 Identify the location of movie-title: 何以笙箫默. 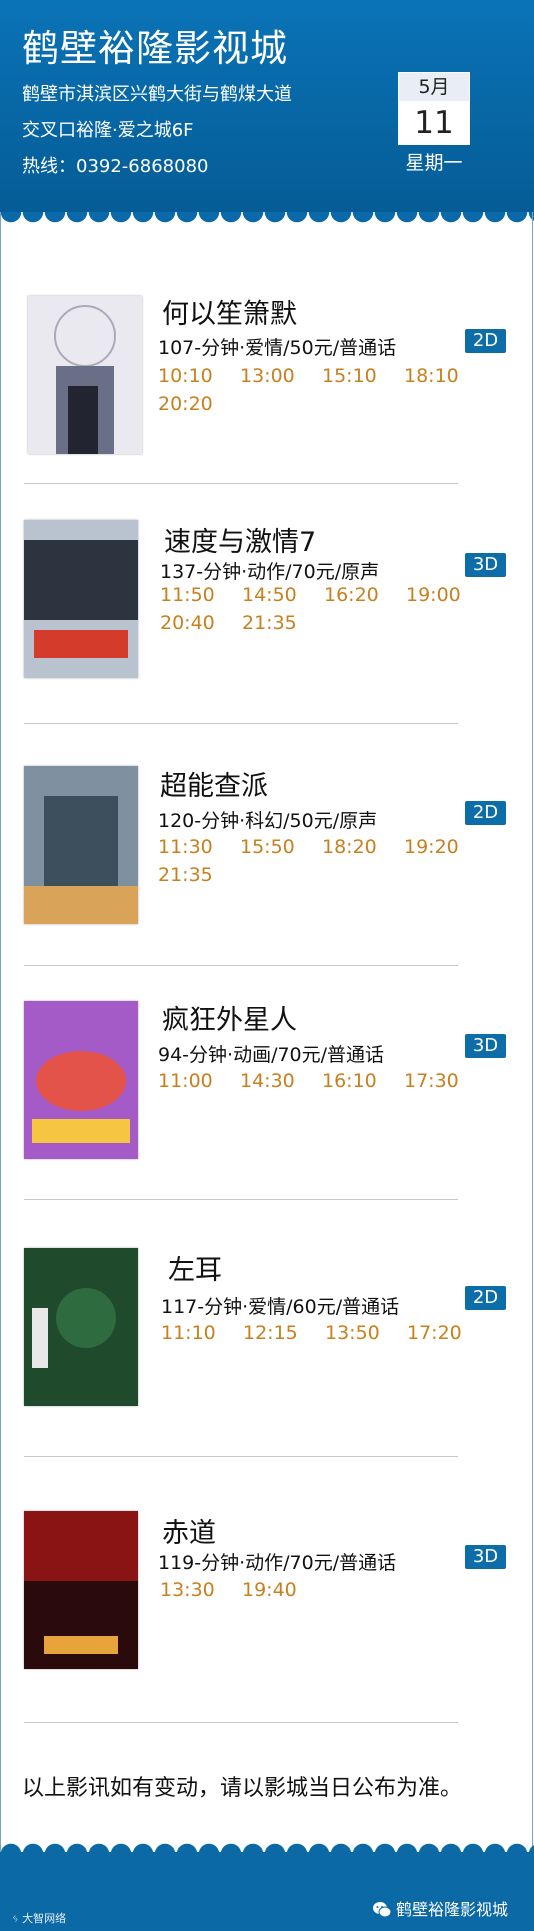
(229, 314).